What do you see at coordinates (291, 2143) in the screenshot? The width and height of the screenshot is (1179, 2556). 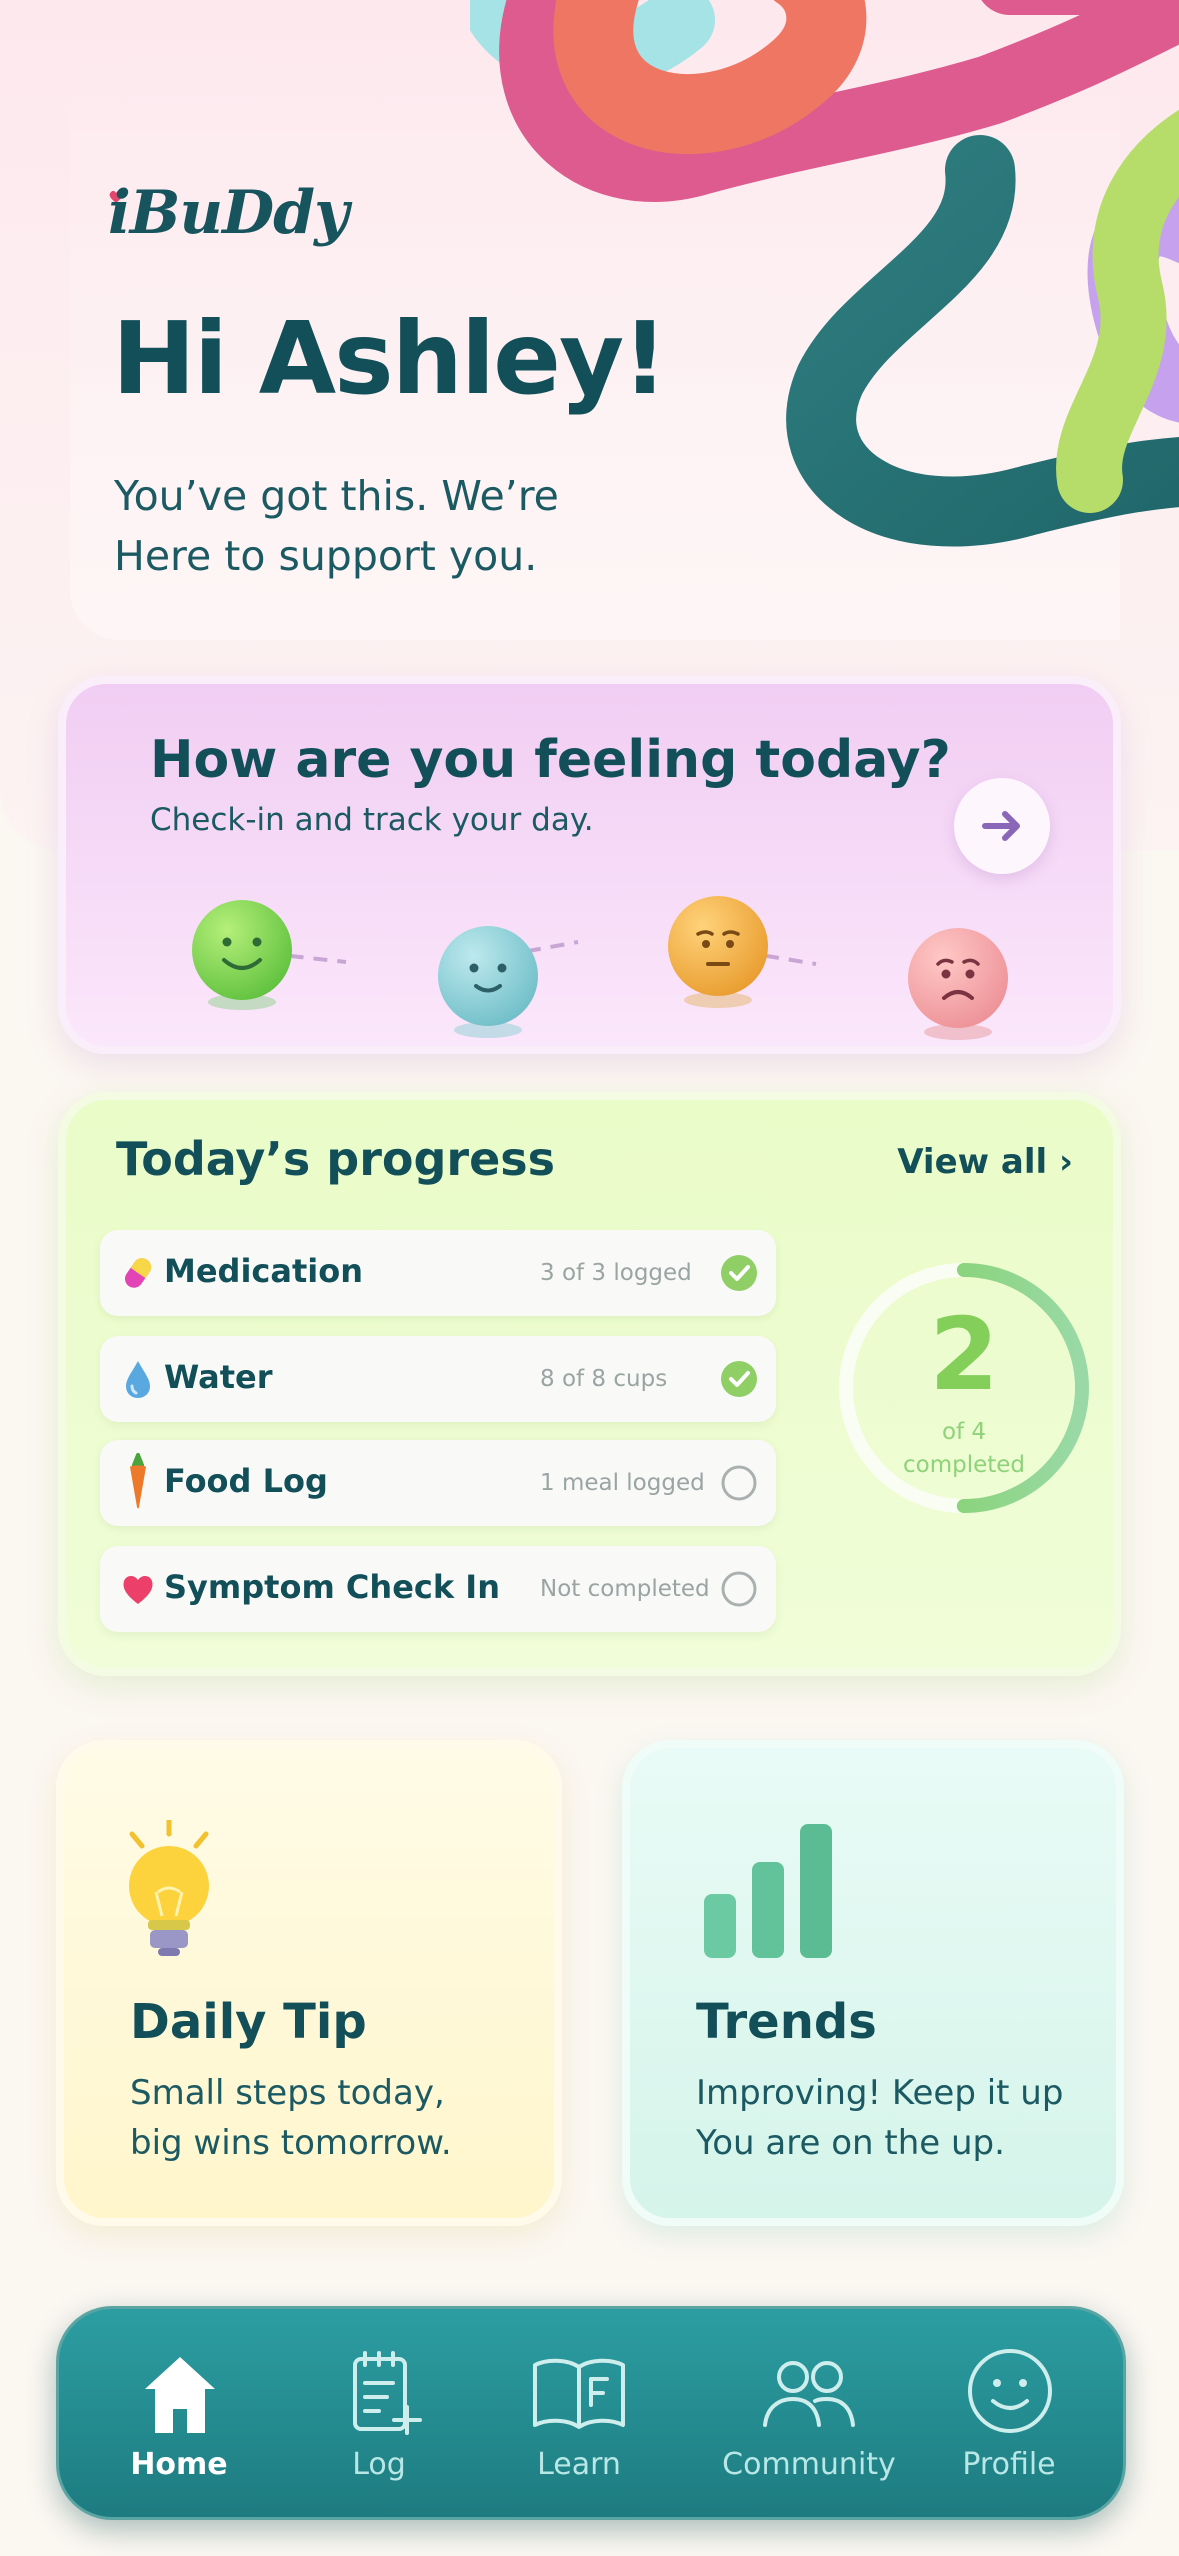 I see `daily-tip-line2: big wins tomorrow.` at bounding box center [291, 2143].